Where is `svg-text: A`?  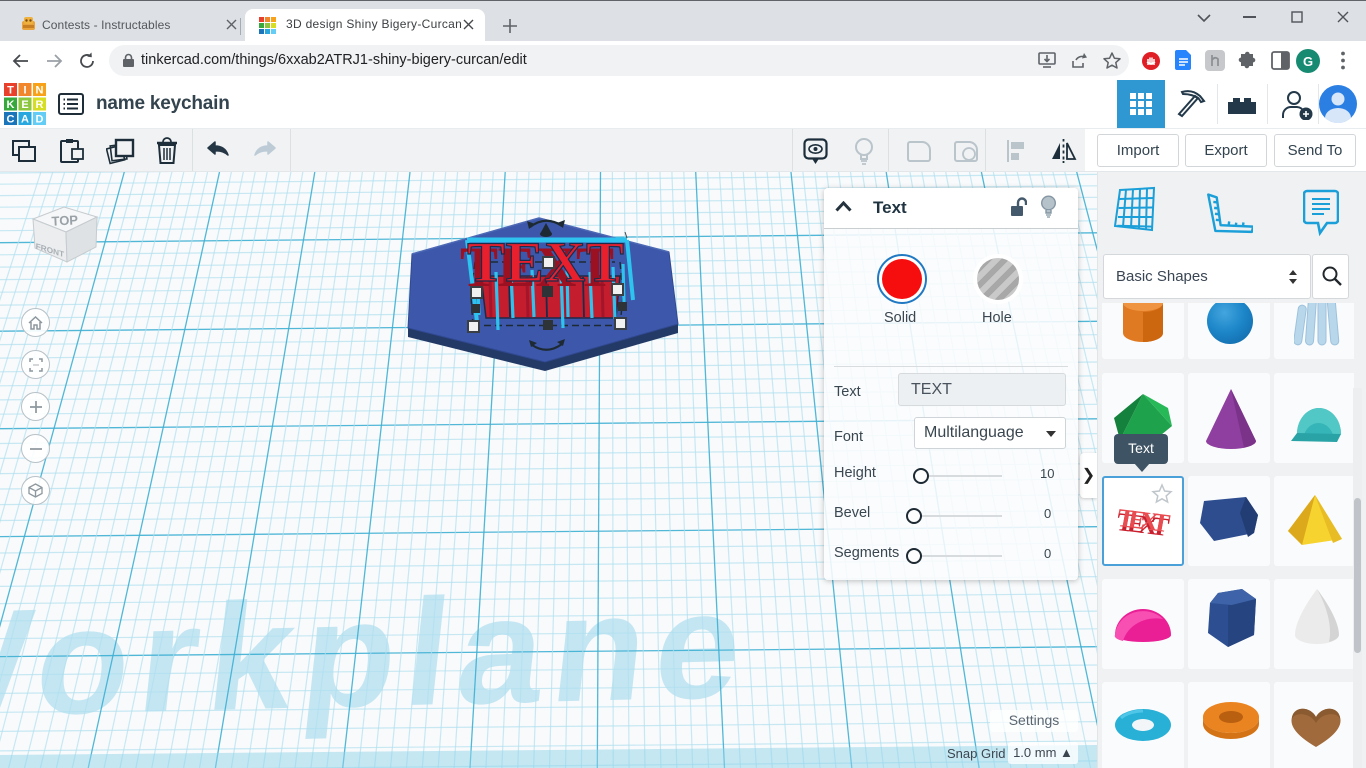 svg-text: A is located at coordinates (25, 120).